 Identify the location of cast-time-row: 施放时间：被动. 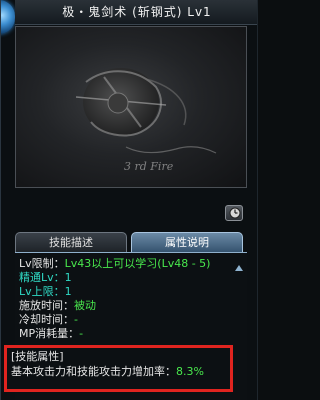
(57, 306).